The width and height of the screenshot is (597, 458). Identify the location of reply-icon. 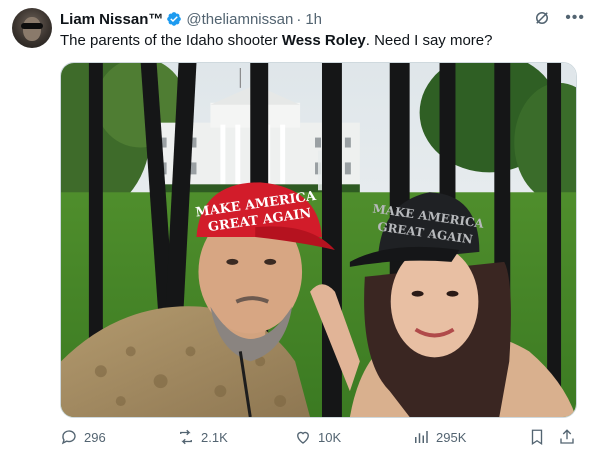
(68, 437).